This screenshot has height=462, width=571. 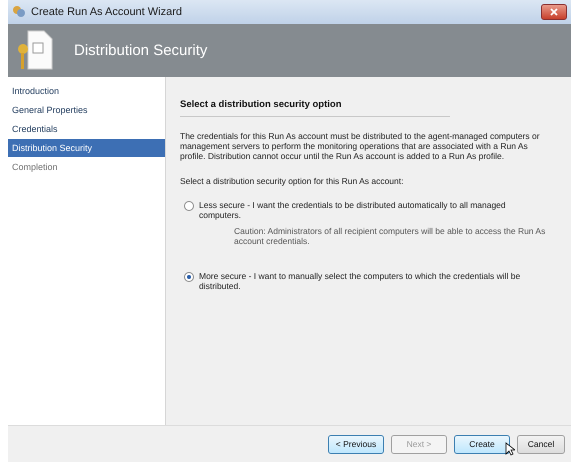 I want to click on prompt-text: Select a distribution security option for this Run As account:, so click(x=292, y=181).